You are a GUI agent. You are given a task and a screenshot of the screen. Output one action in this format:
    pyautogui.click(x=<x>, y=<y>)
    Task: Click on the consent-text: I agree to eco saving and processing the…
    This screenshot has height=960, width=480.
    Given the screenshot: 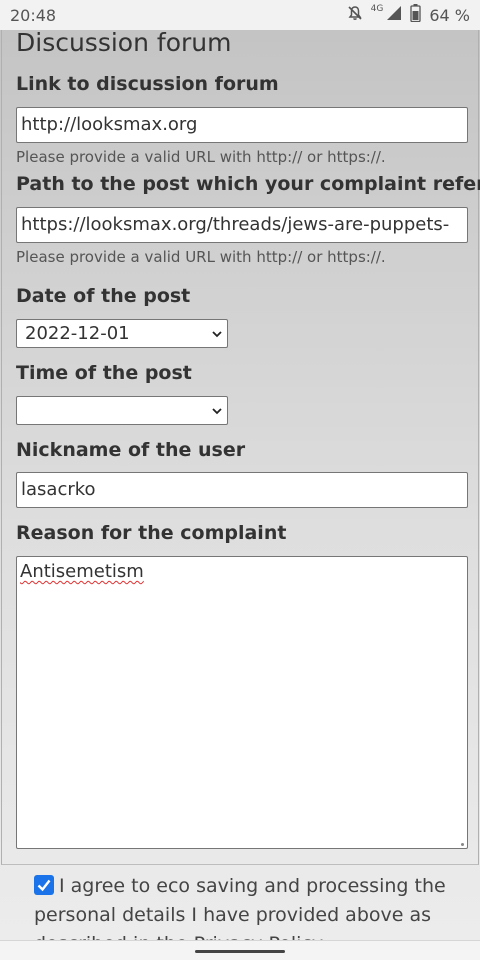 What is the action you would take?
    pyautogui.click(x=240, y=907)
    